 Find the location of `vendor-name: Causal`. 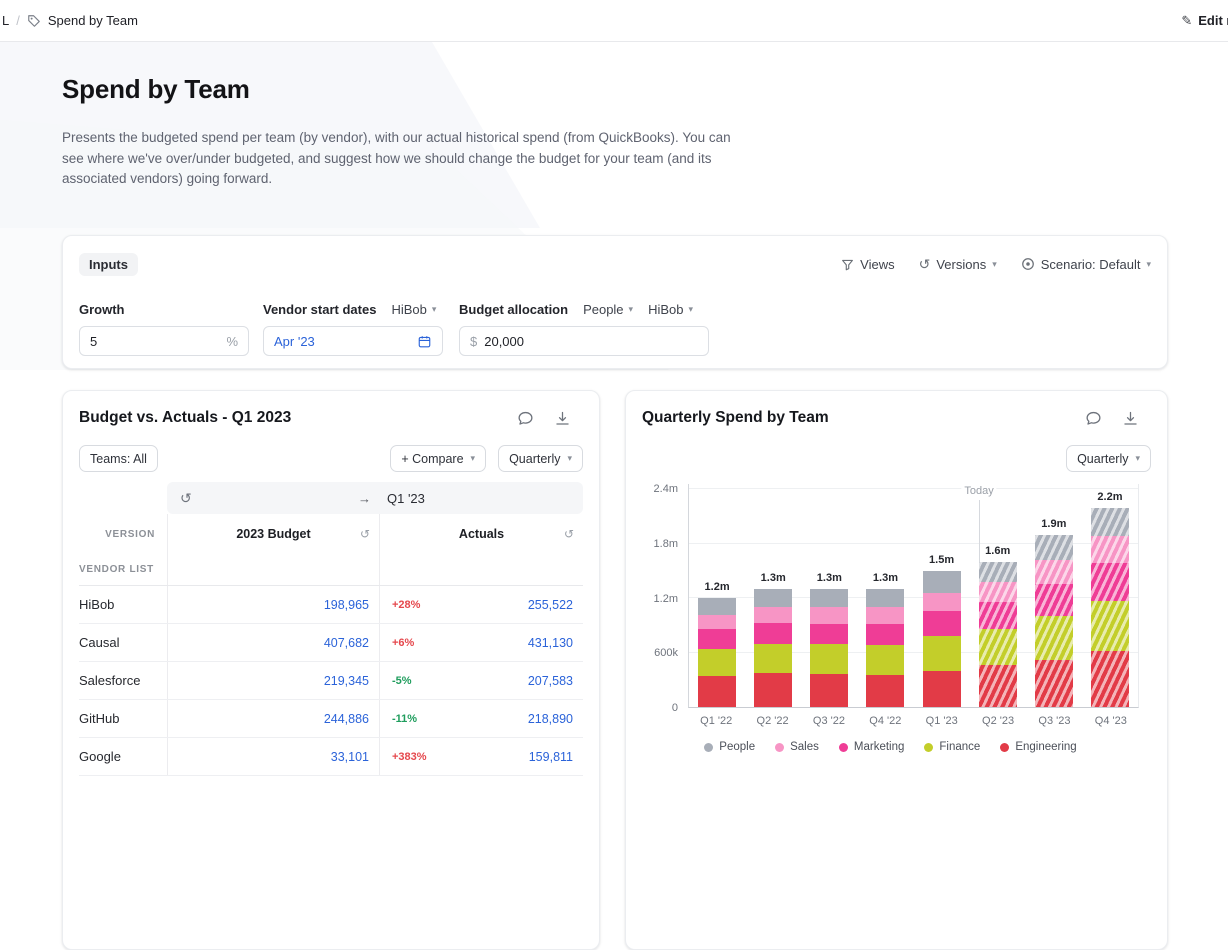

vendor-name: Causal is located at coordinates (123, 642).